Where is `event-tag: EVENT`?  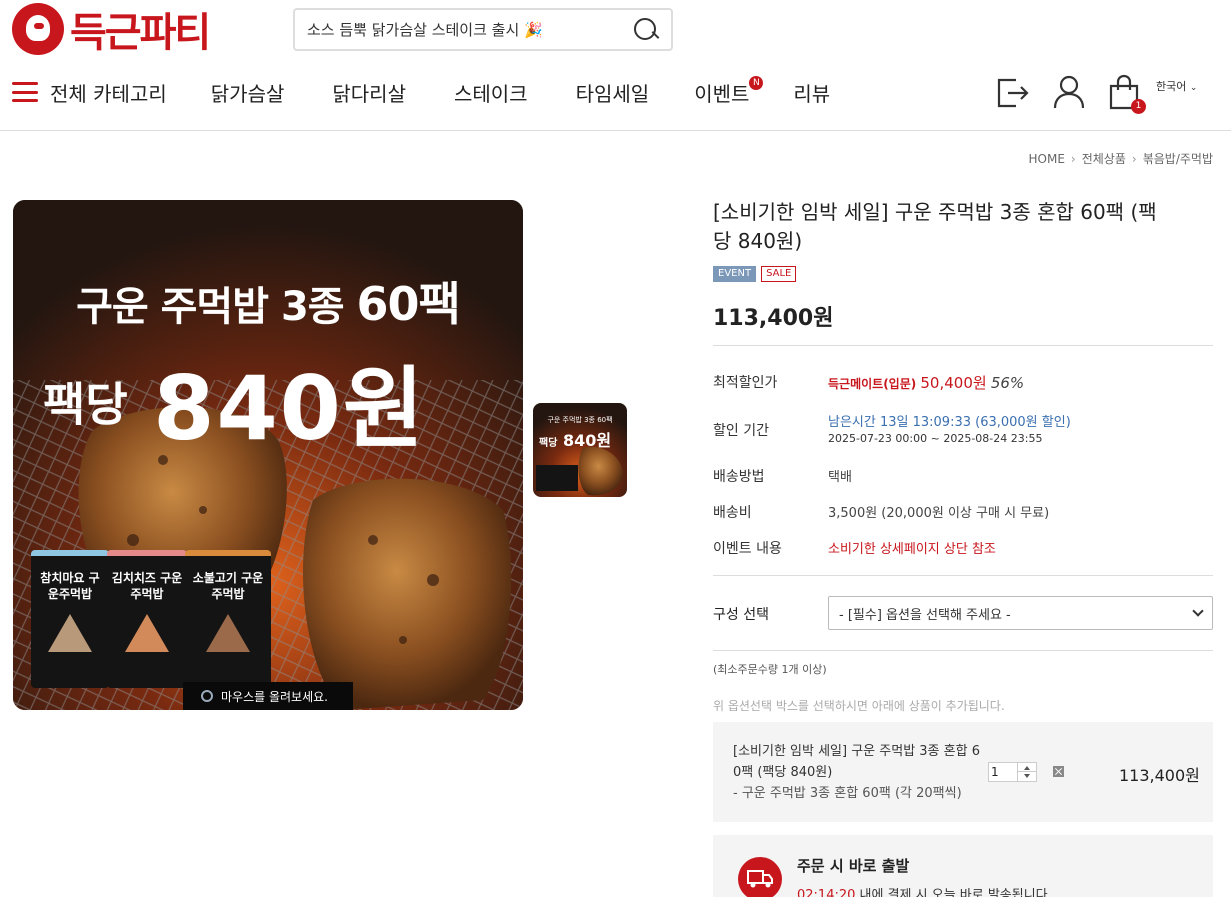
event-tag: EVENT is located at coordinates (735, 274).